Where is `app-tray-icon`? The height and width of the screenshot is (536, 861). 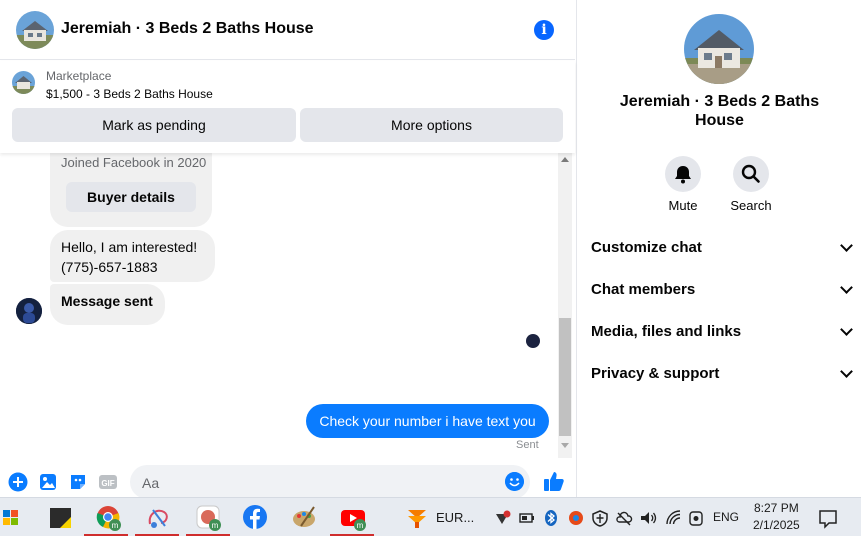
app-tray-icon is located at coordinates (576, 518).